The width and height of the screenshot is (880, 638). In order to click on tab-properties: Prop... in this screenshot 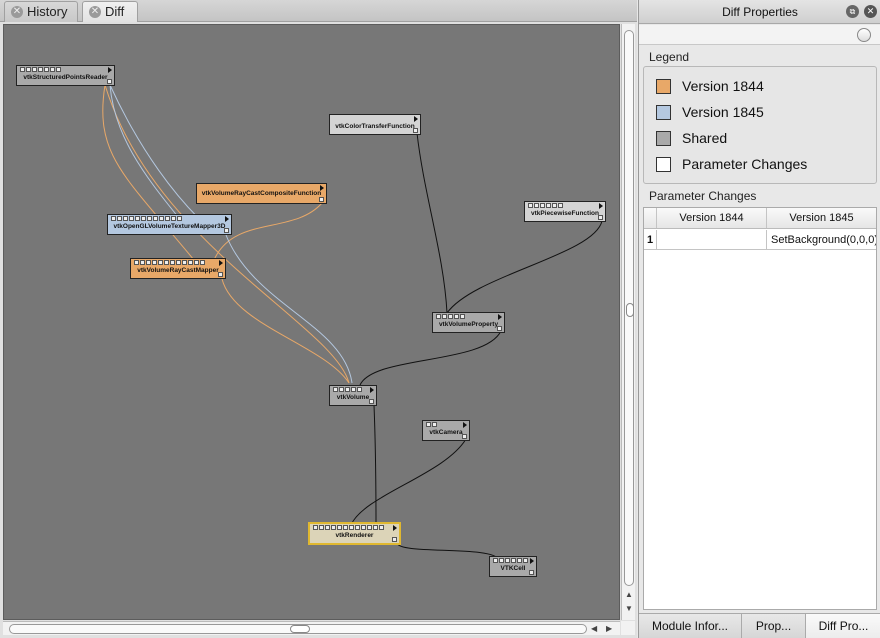, I will do `click(774, 626)`.